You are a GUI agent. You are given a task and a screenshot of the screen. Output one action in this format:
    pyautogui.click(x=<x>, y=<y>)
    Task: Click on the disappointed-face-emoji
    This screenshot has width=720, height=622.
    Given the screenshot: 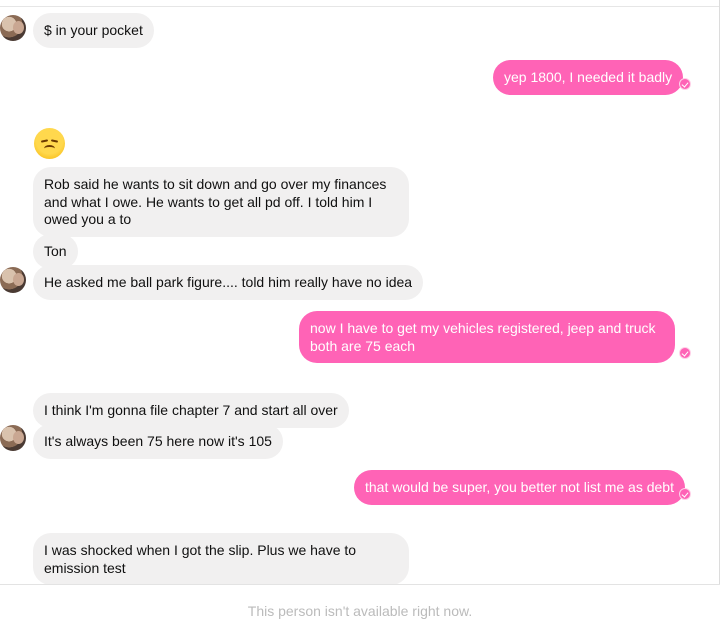 What is the action you would take?
    pyautogui.click(x=49, y=143)
    